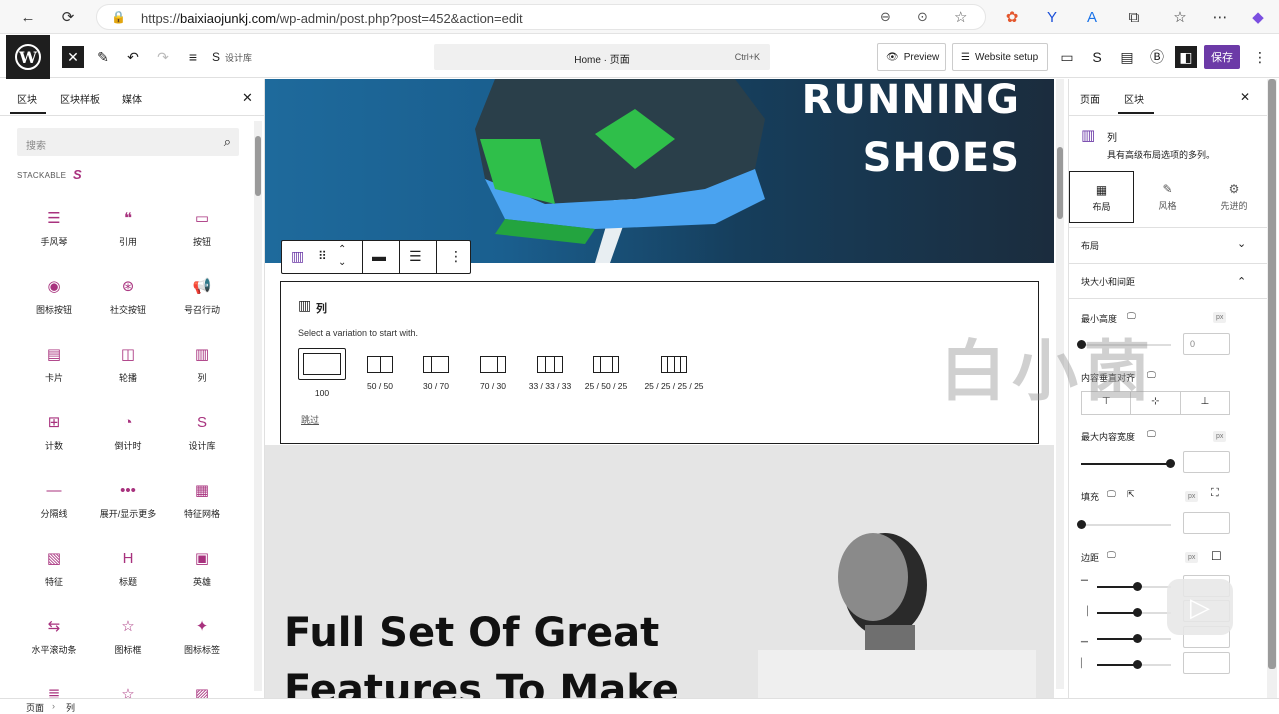 Image resolution: width=1279 pixels, height=714 pixels. Describe the element at coordinates (1206, 663) in the screenshot. I see `margin-left-input` at that location.